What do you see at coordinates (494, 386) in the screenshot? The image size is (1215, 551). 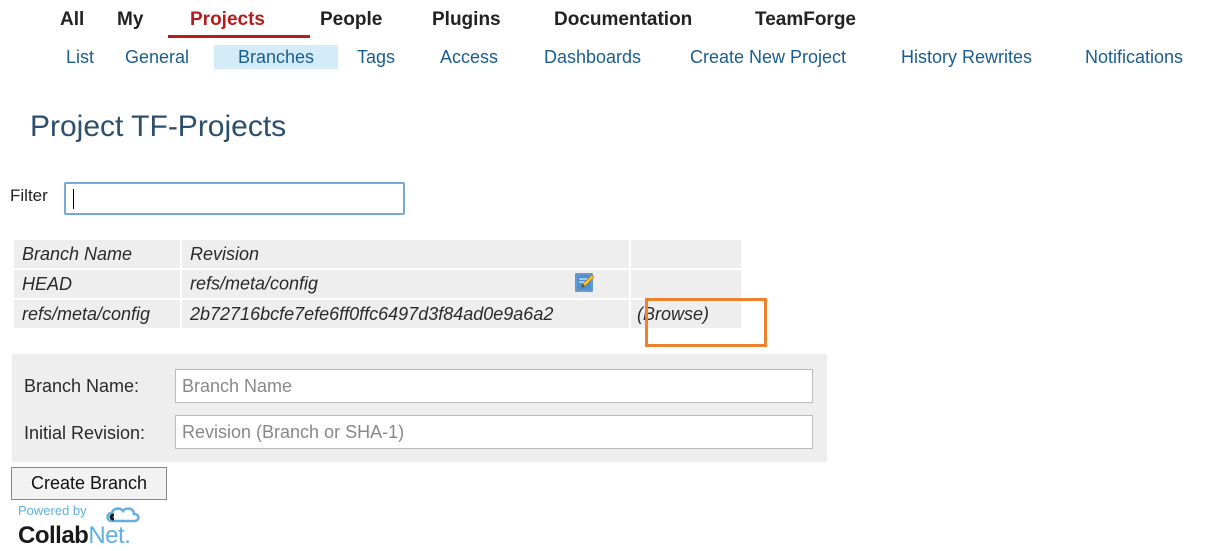 I see `branch-name-input` at bounding box center [494, 386].